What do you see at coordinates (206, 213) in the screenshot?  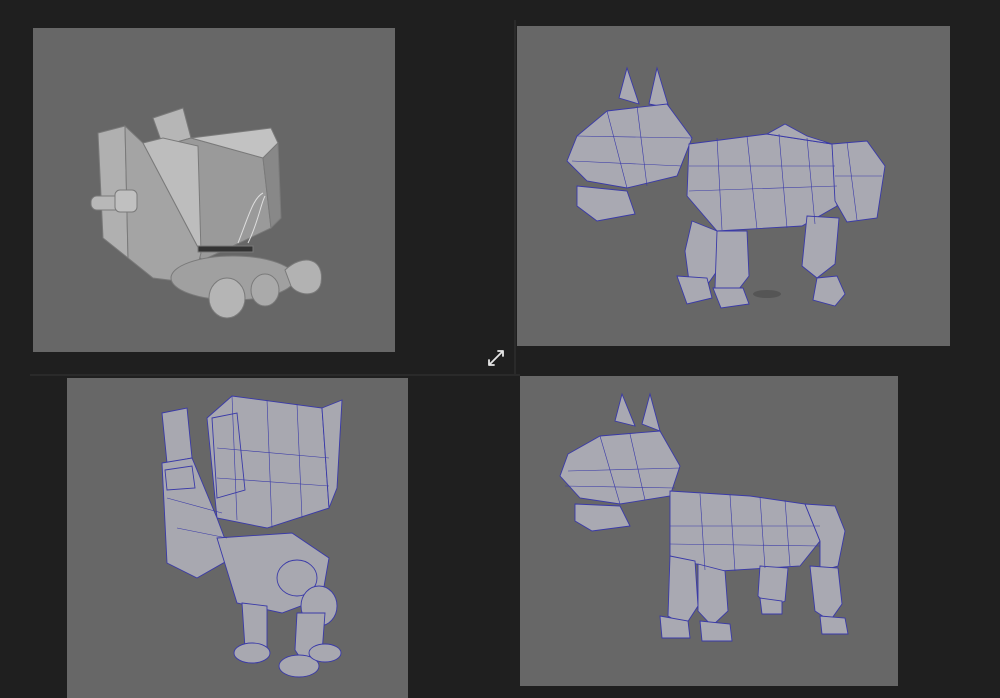 I see `robot-dog-shaded-model` at bounding box center [206, 213].